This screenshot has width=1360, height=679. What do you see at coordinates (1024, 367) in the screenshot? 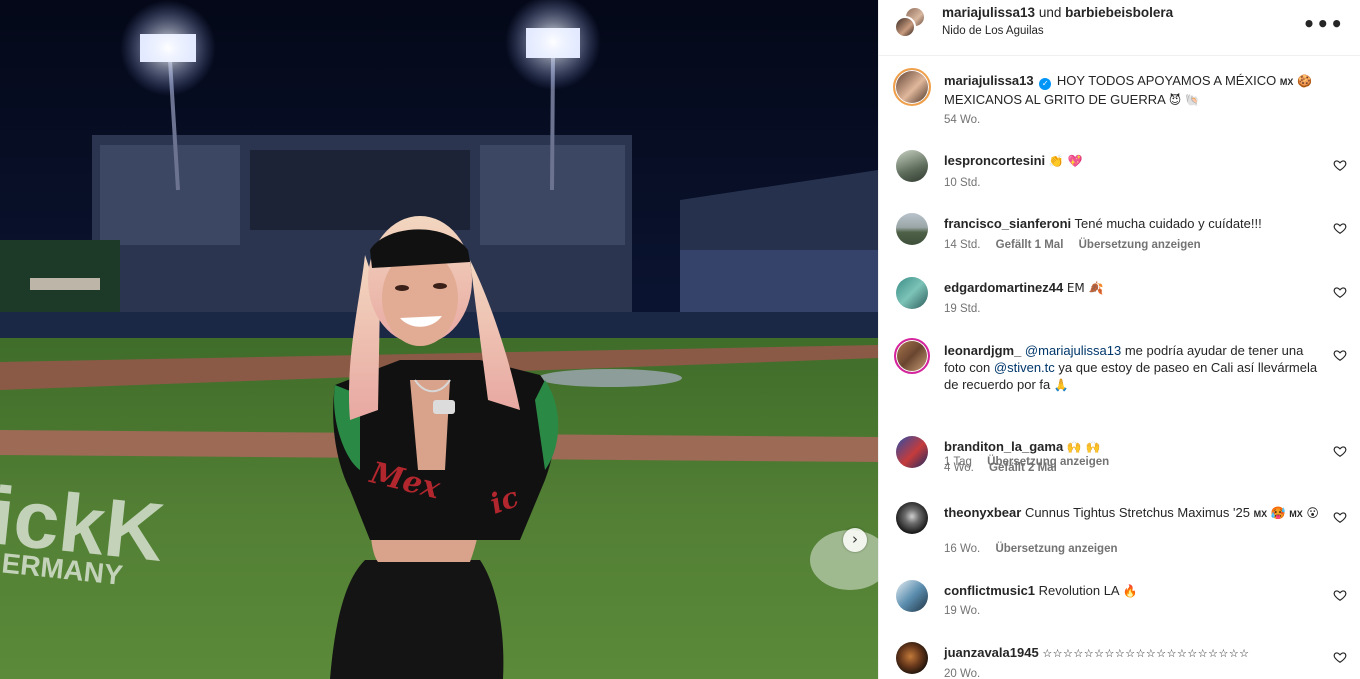
I see `mention-link: @stiven.tc` at bounding box center [1024, 367].